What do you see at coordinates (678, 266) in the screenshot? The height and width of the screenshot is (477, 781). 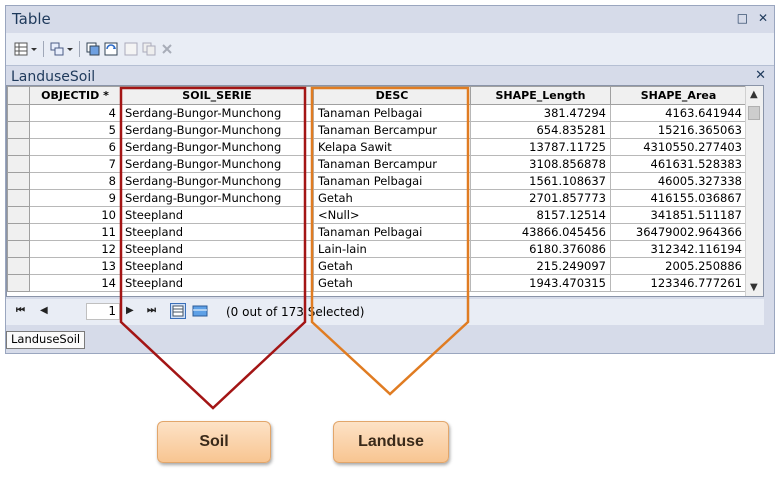 I see `cell-shape-area: 2005.250886` at bounding box center [678, 266].